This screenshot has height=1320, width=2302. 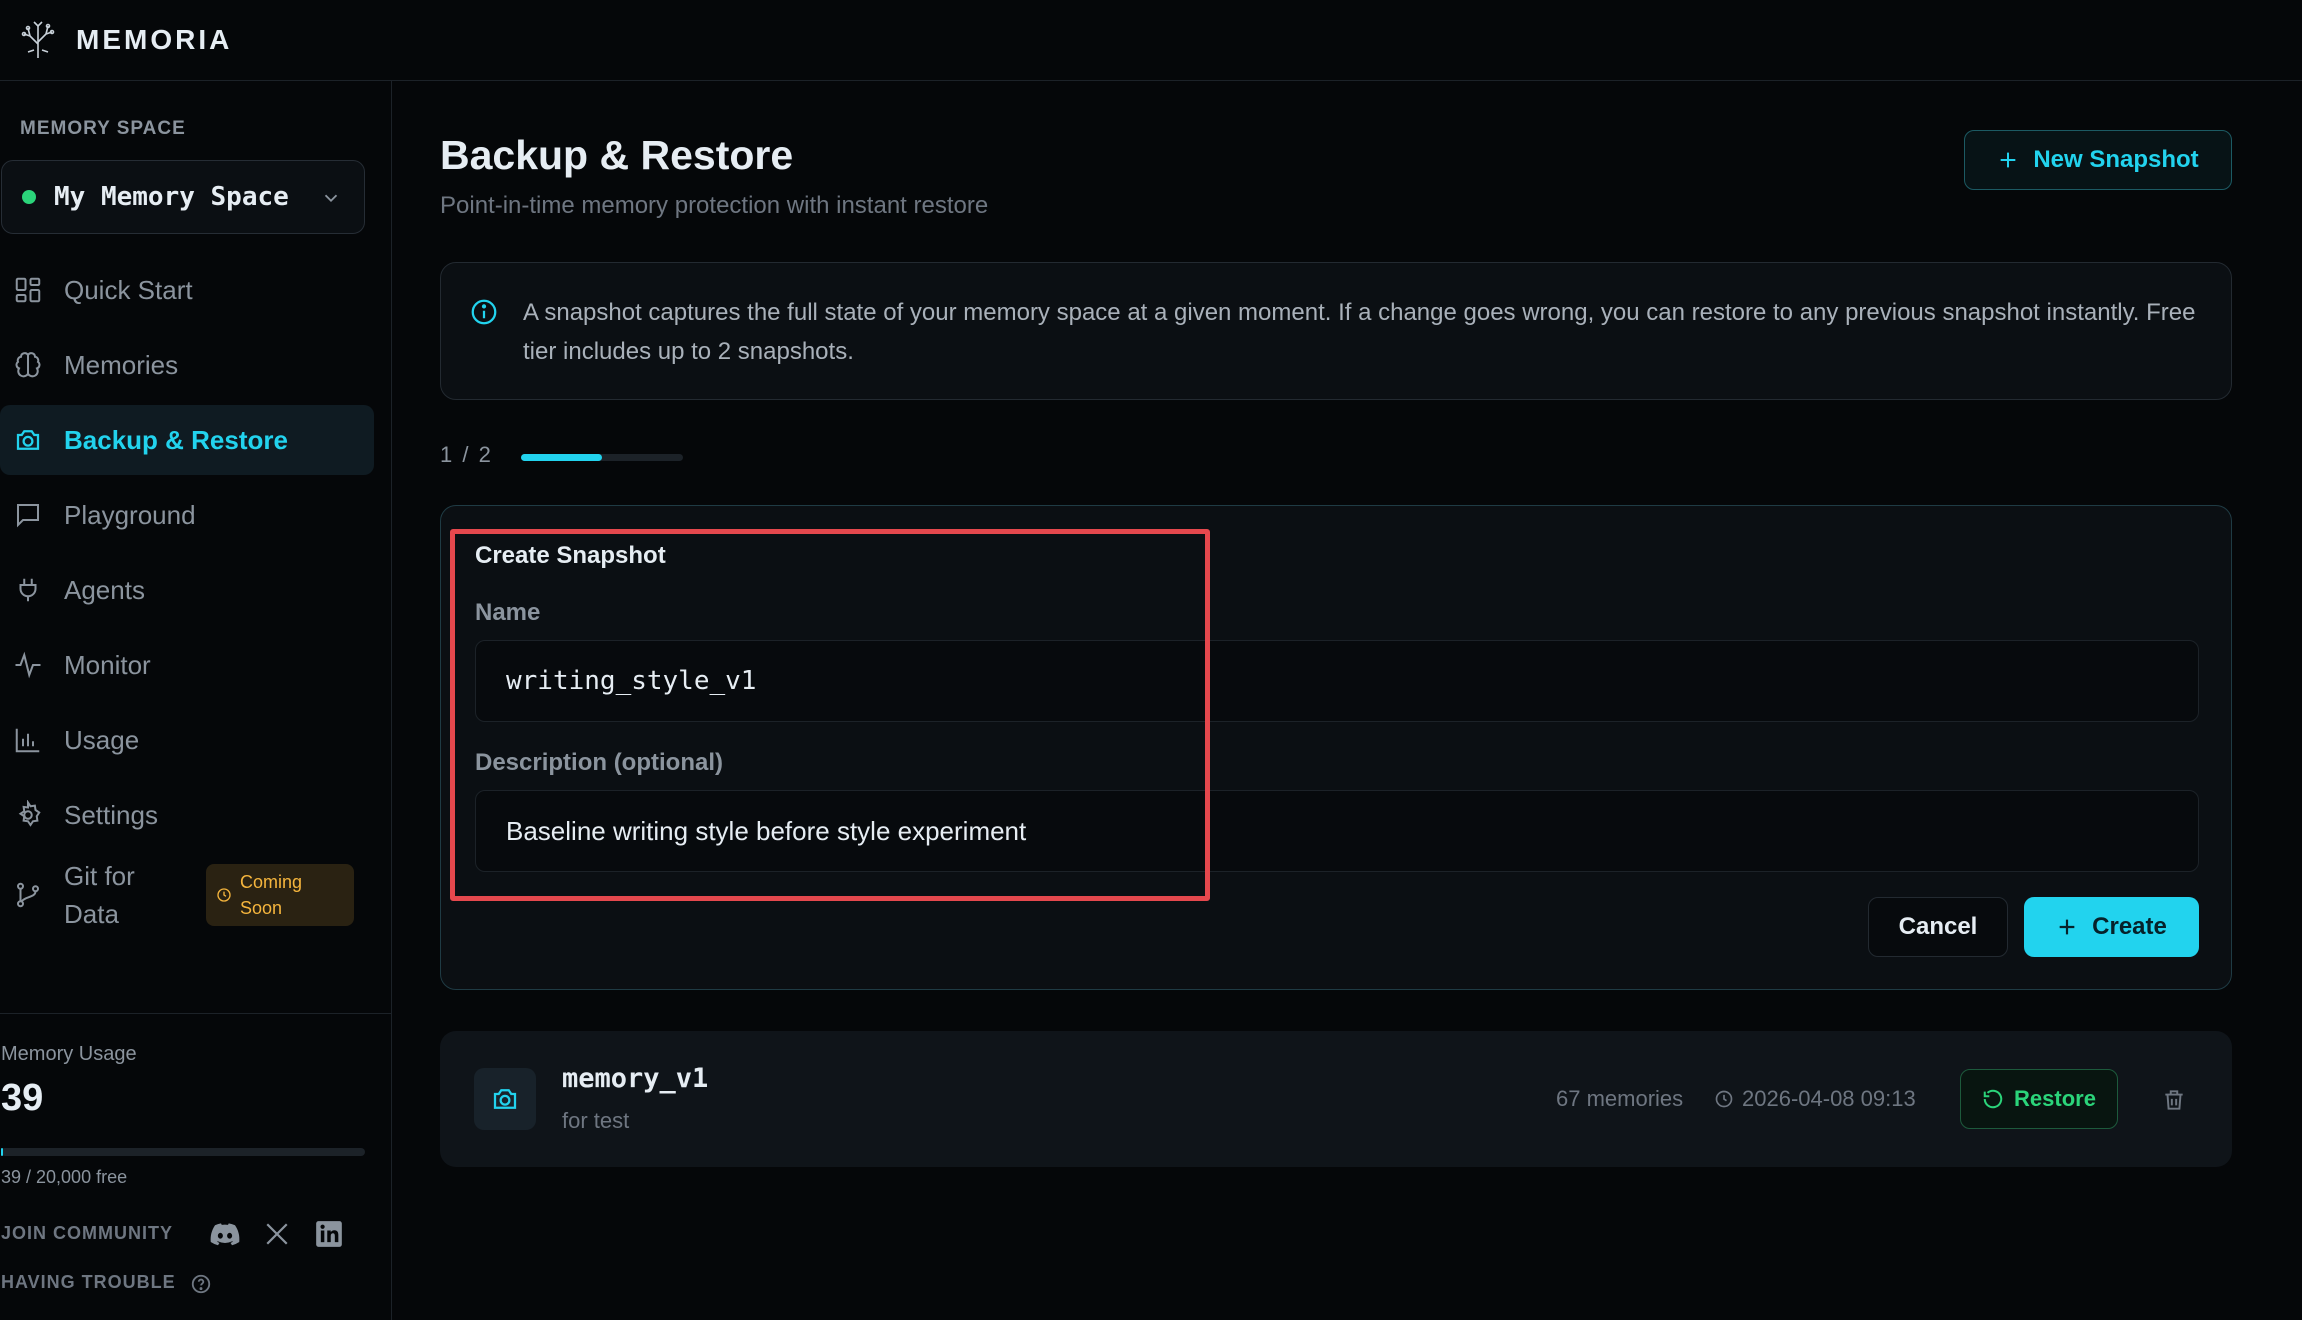 I want to click on snapshot-quota-fill, so click(x=561, y=457).